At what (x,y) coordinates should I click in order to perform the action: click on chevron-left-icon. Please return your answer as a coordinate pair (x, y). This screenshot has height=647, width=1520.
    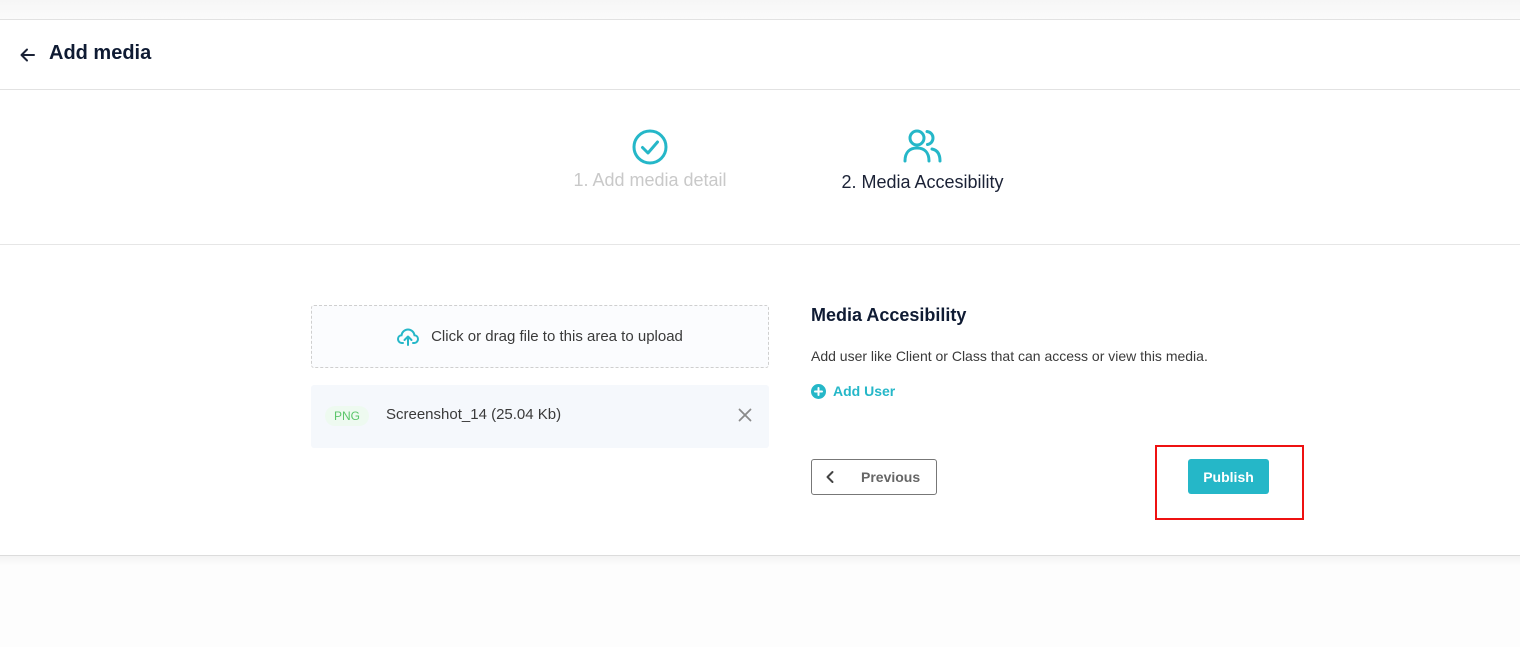
    Looking at the image, I should click on (830, 477).